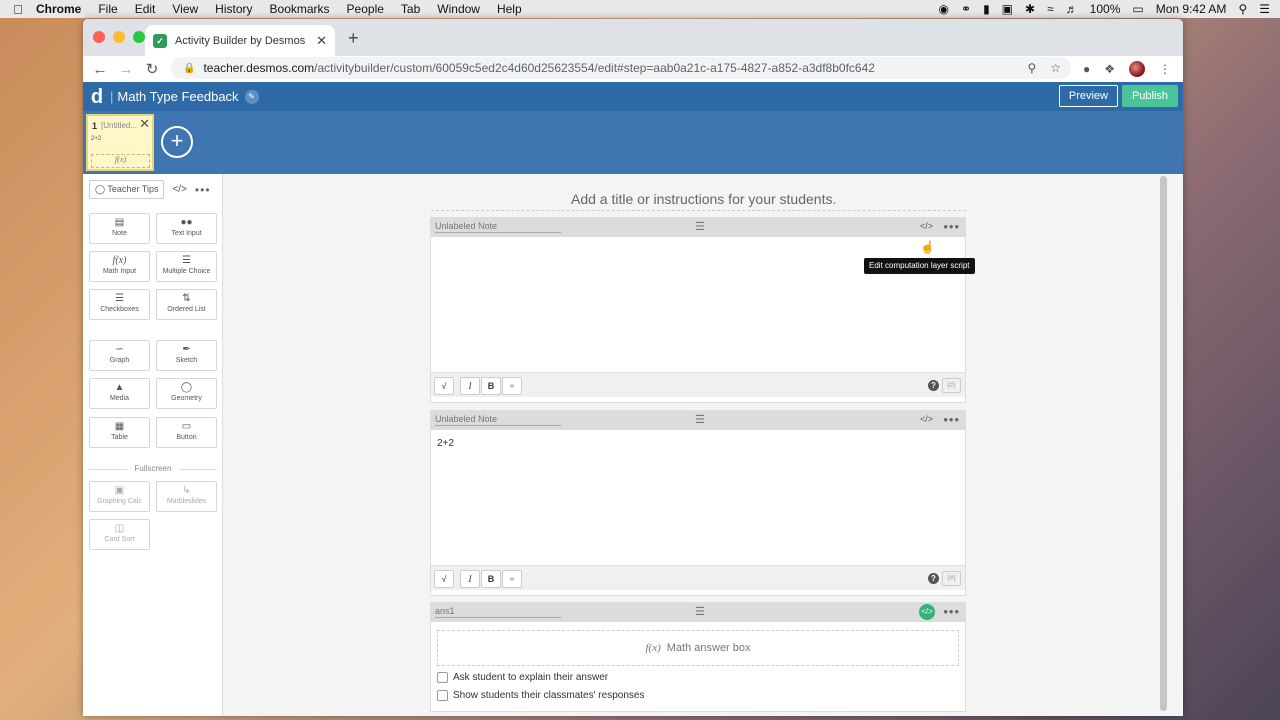  What do you see at coordinates (186, 228) in the screenshot?
I see `component-text-input: ●● Text Input` at bounding box center [186, 228].